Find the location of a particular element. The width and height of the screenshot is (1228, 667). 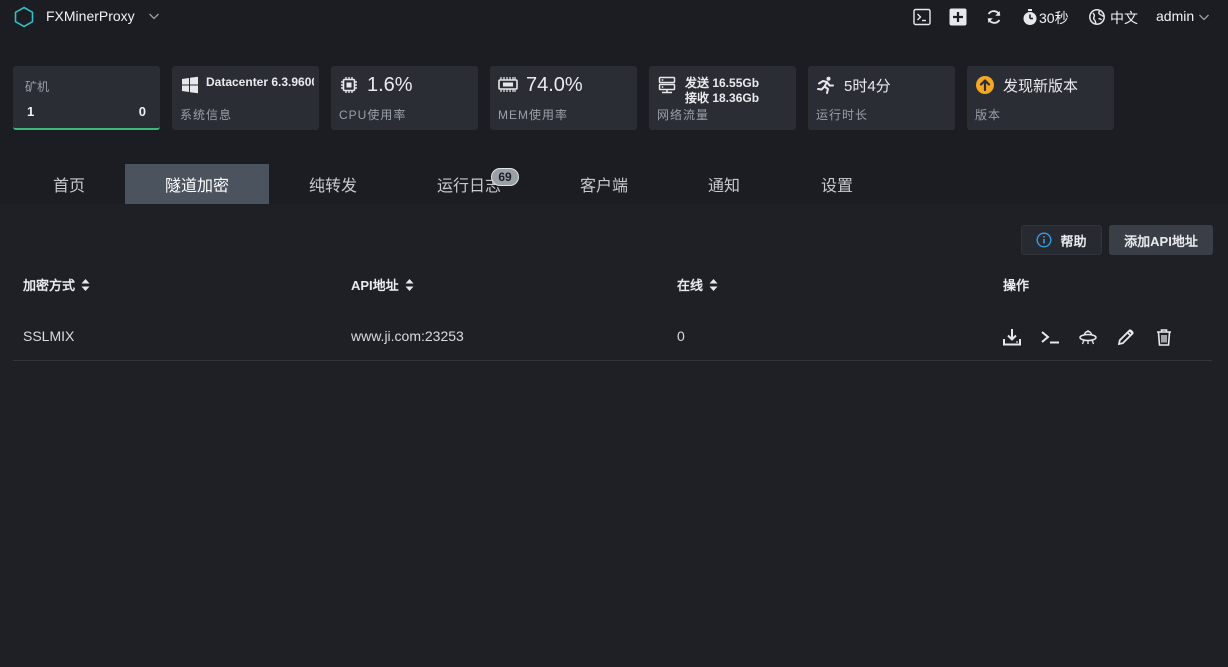

version-label: 版本 is located at coordinates (988, 115).